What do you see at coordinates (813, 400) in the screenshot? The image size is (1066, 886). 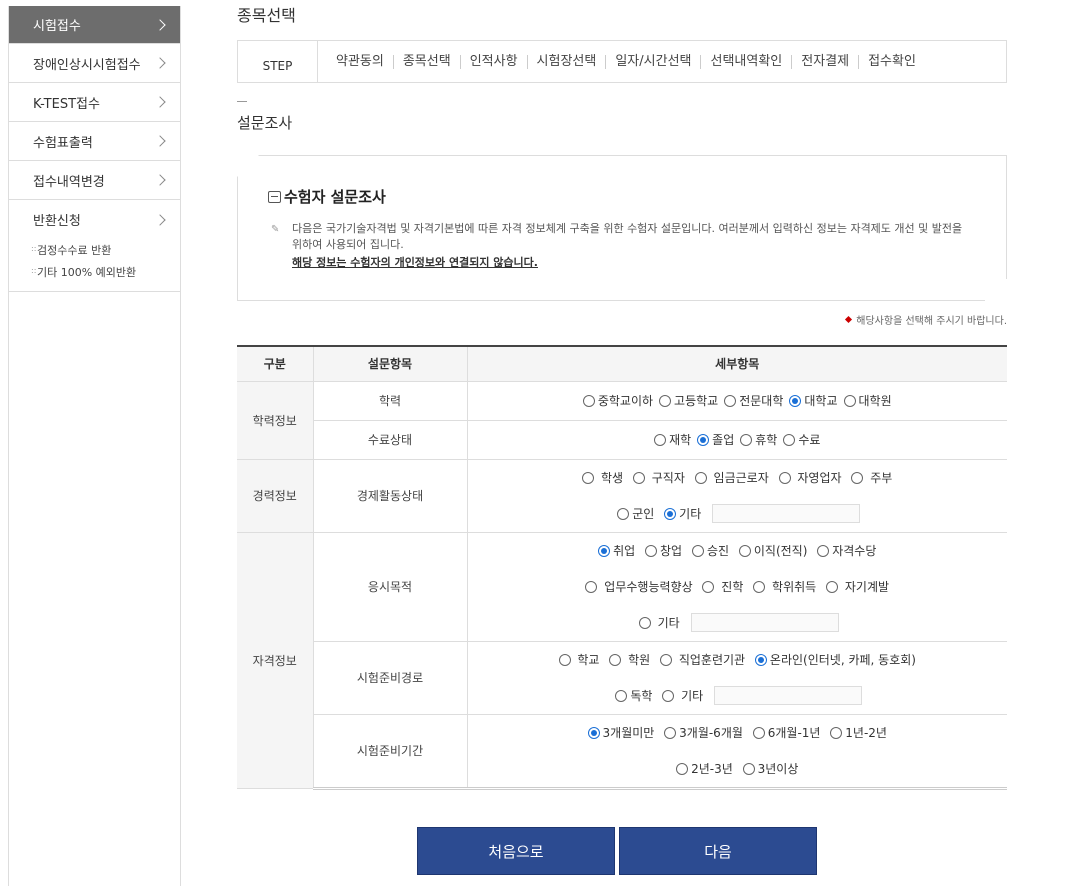 I see `education-option-university: 대학교` at bounding box center [813, 400].